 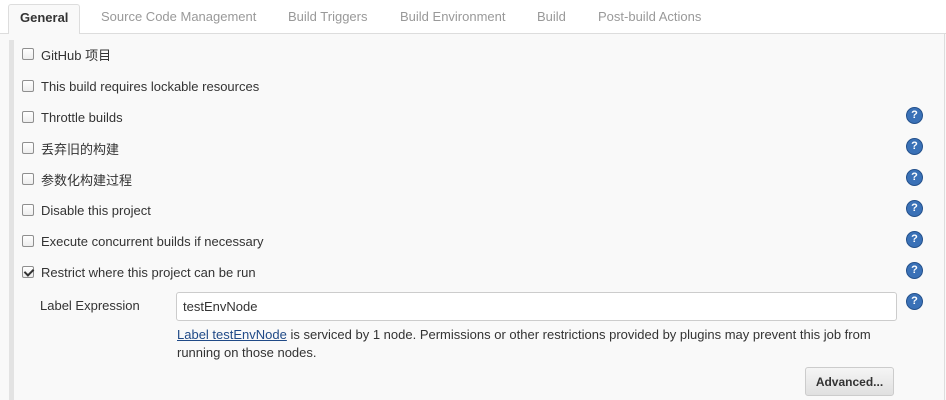 I want to click on option-concurrent-builds: Execute concurrent builds if necessary, so click(x=143, y=241).